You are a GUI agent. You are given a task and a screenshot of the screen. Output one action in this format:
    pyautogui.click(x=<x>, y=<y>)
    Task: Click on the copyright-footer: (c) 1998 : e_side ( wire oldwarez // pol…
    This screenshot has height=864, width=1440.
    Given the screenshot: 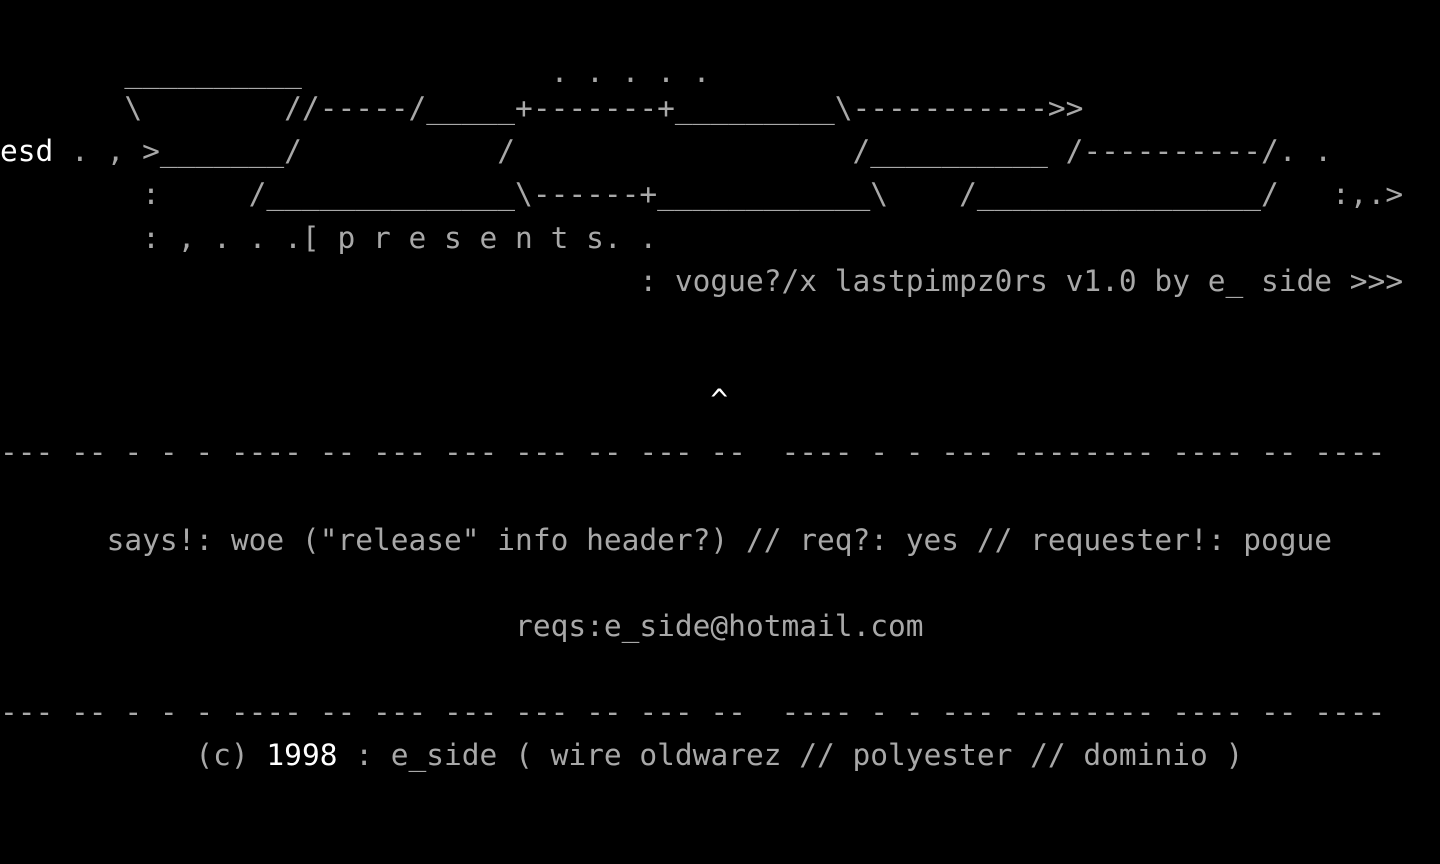 What is the action you would take?
    pyautogui.click(x=621, y=755)
    